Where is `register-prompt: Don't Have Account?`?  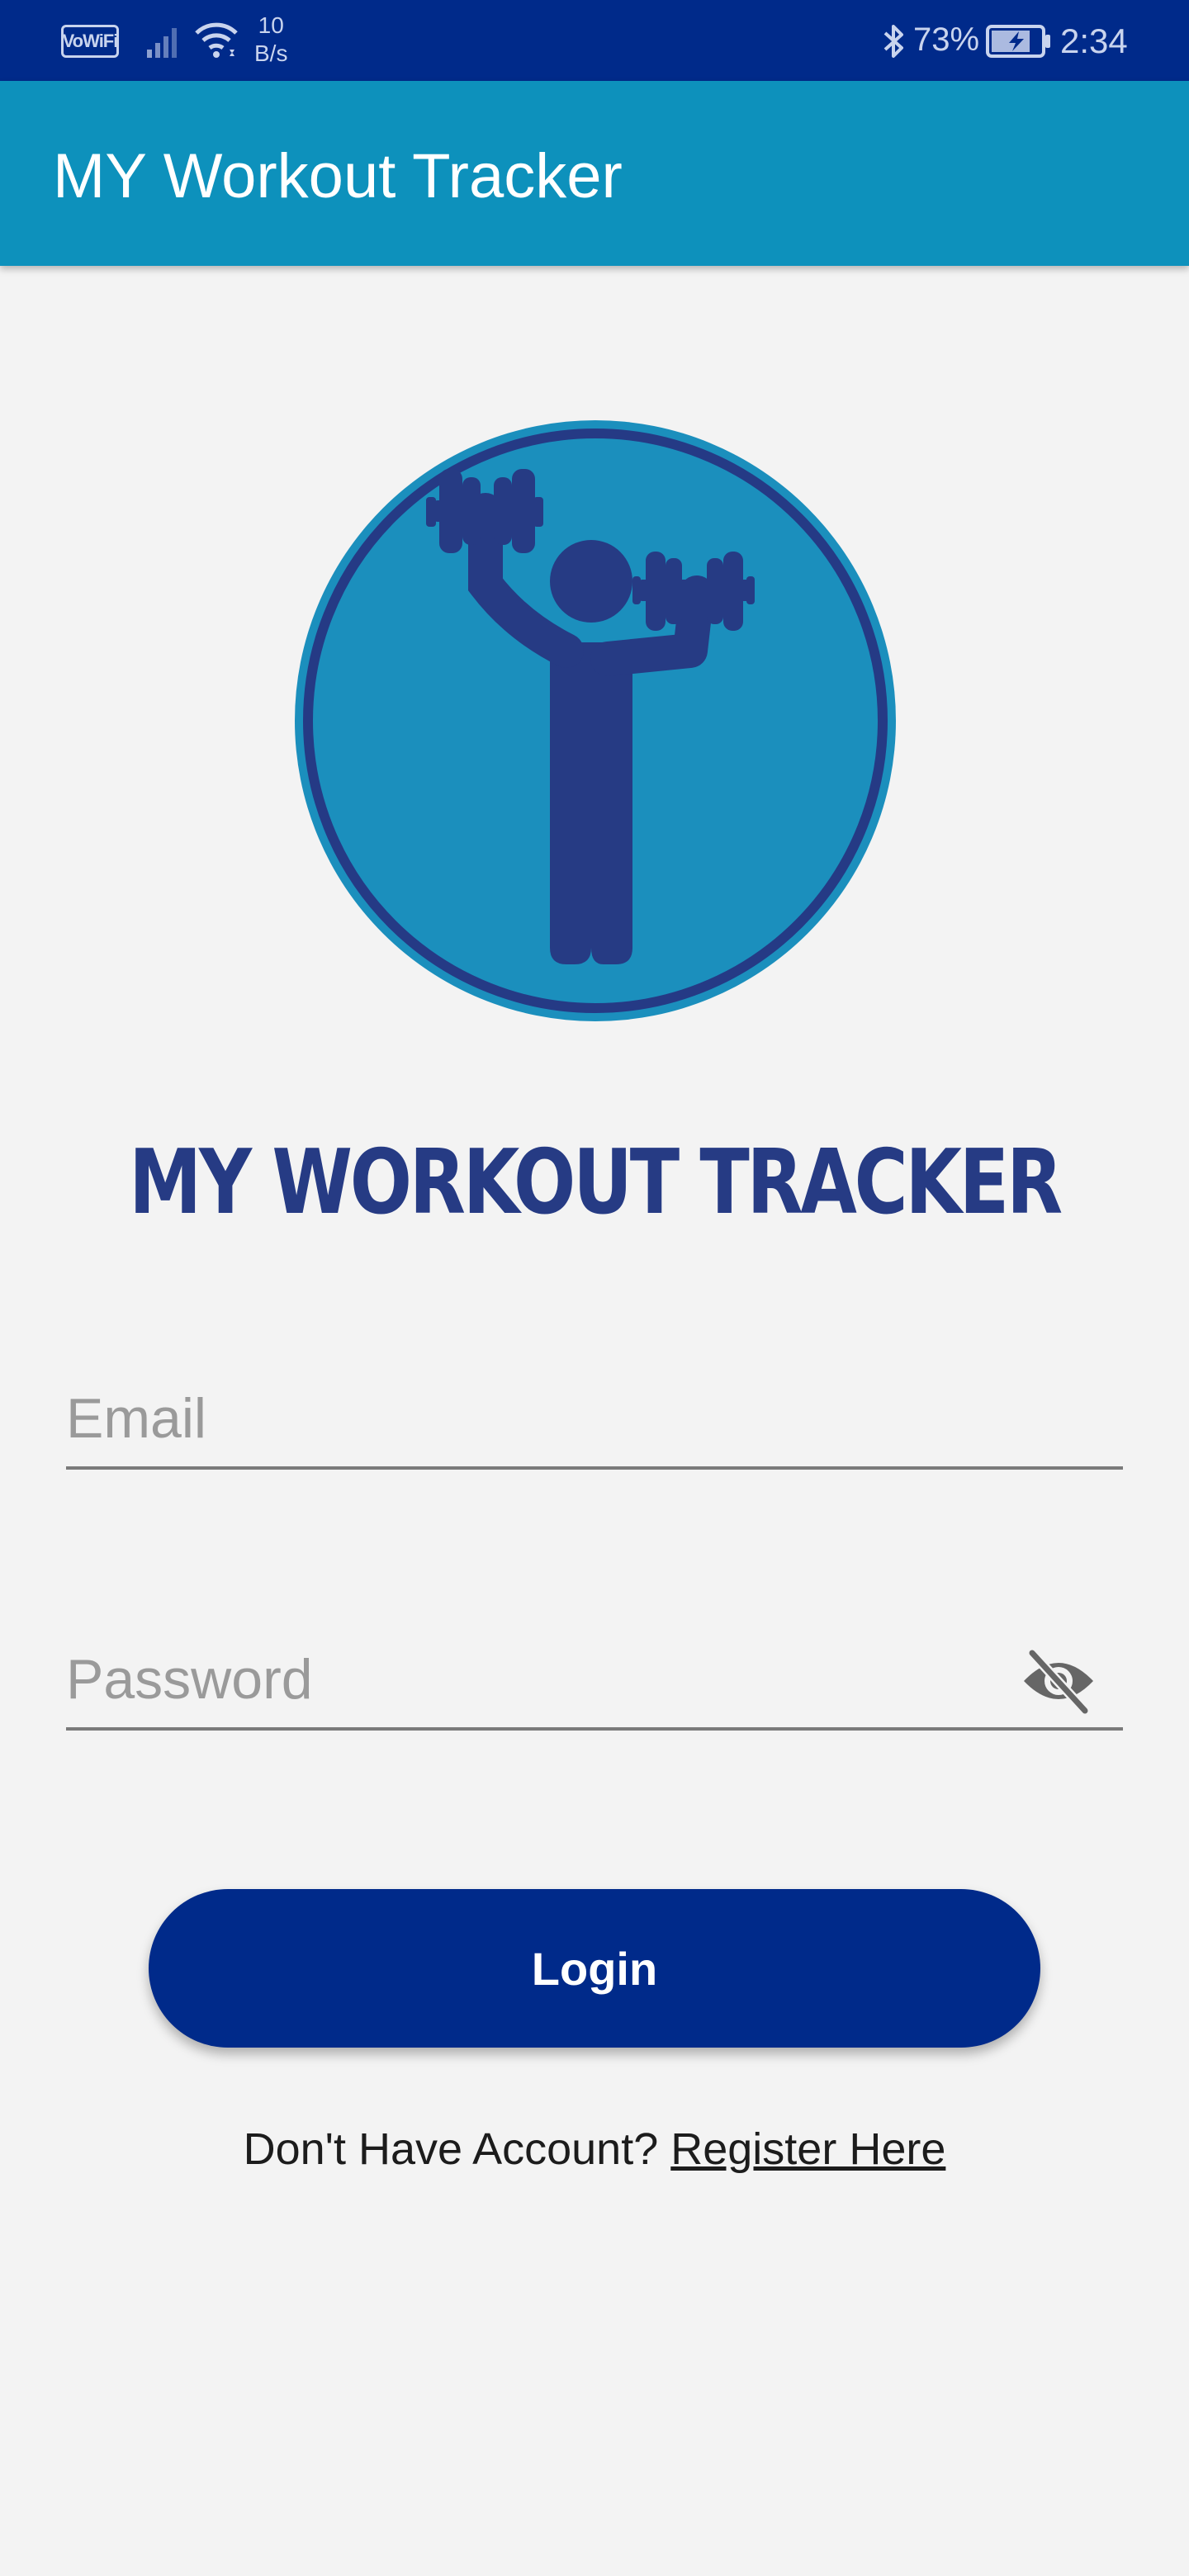 register-prompt: Don't Have Account? is located at coordinates (457, 2149).